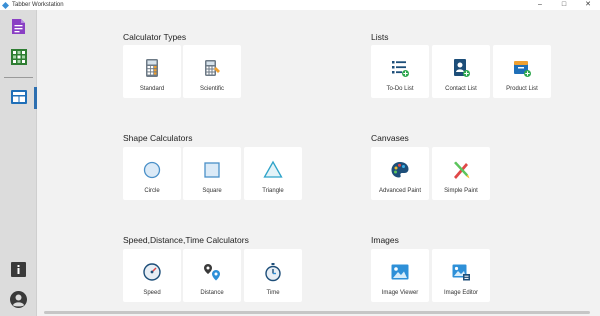 This screenshot has height=316, width=600. What do you see at coordinates (18, 163) in the screenshot?
I see `sidebar` at bounding box center [18, 163].